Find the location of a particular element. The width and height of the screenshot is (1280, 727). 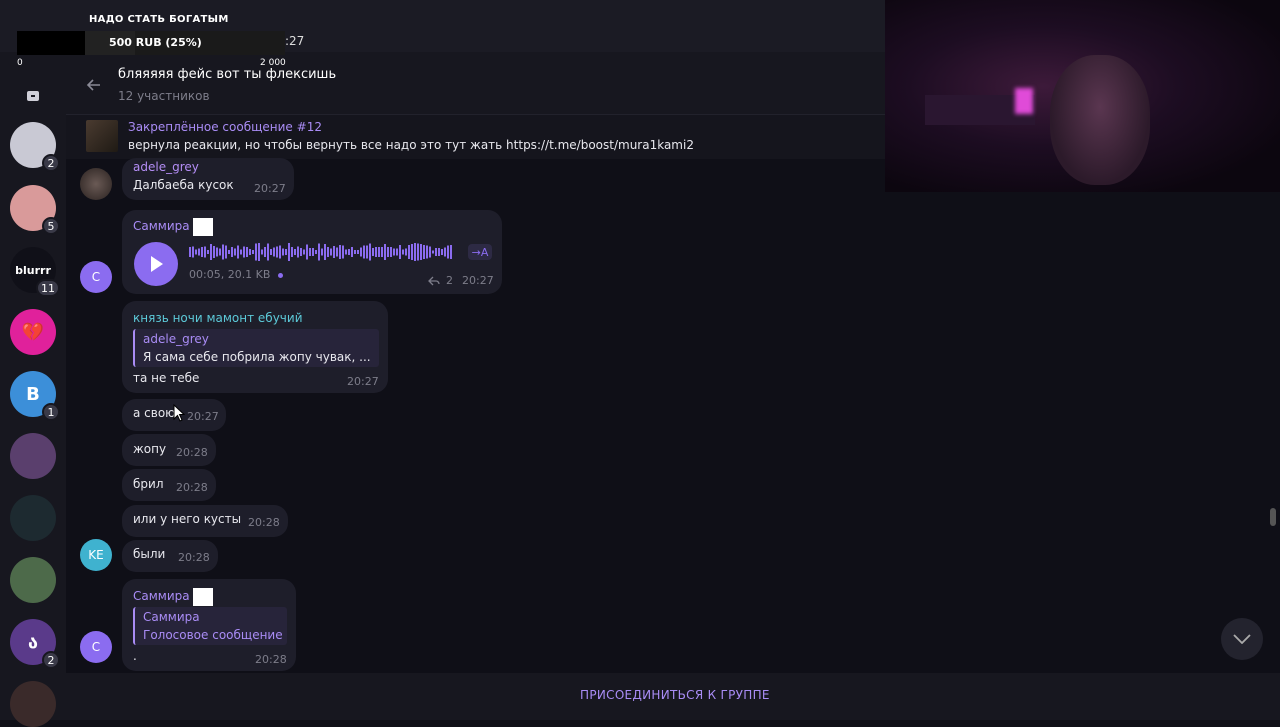

play-button is located at coordinates (156, 264).